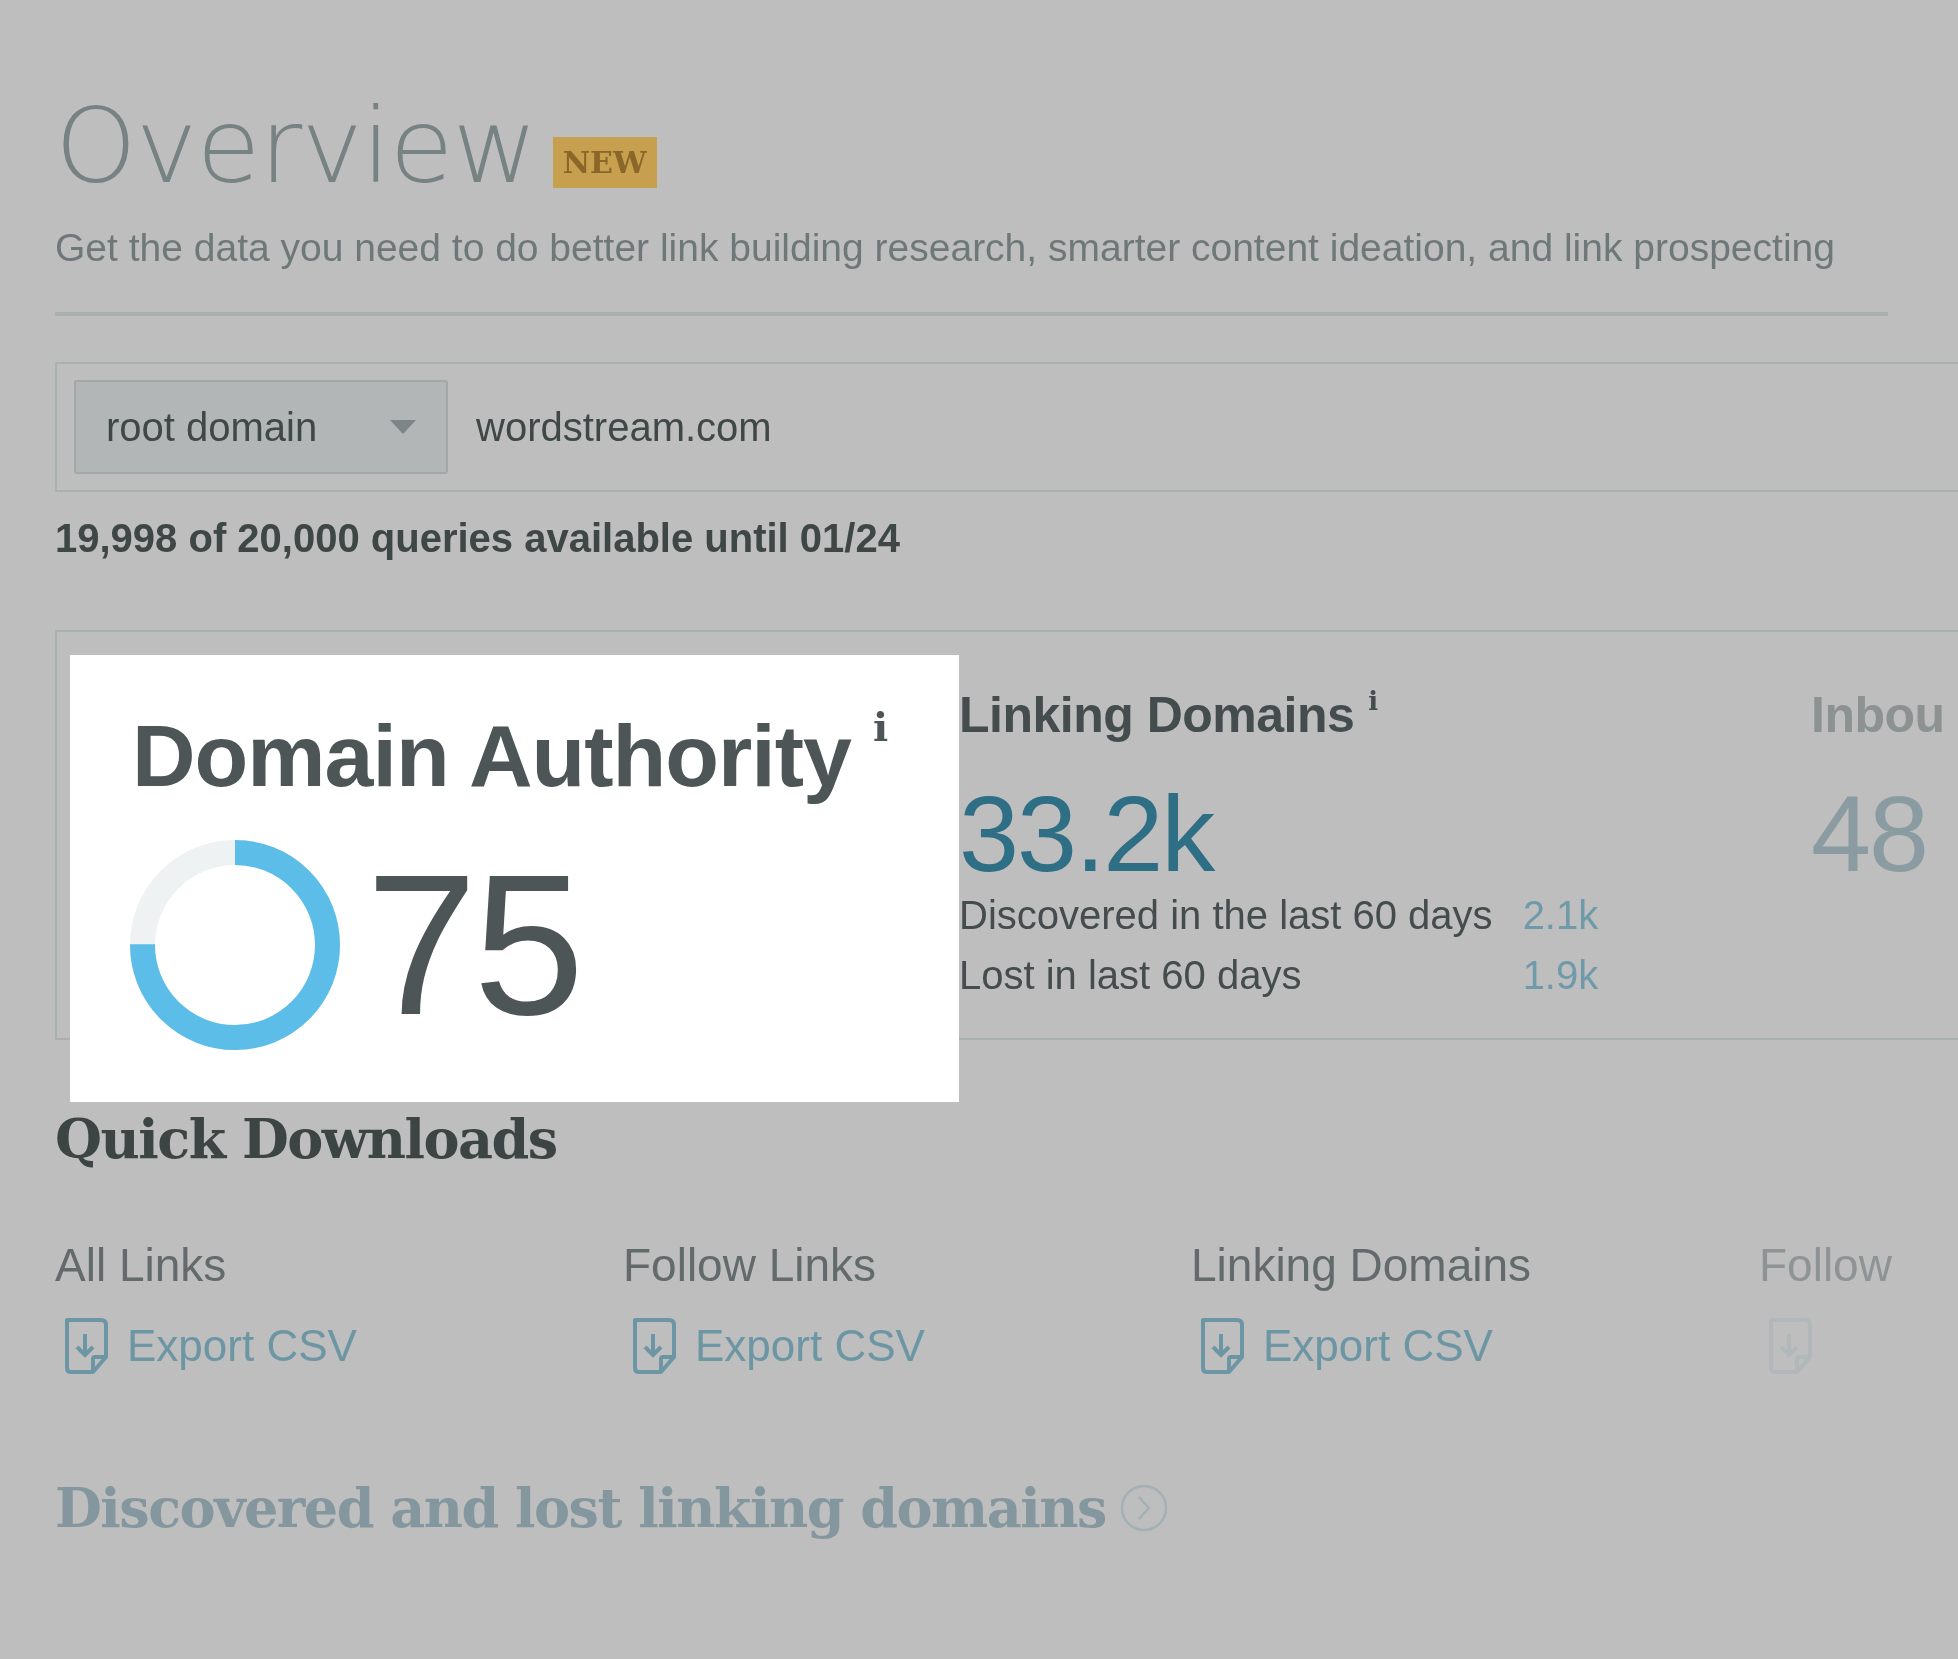 This screenshot has height=1659, width=1958. What do you see at coordinates (1226, 916) in the screenshot?
I see `stat-label: Discovered in the last 60 days` at bounding box center [1226, 916].